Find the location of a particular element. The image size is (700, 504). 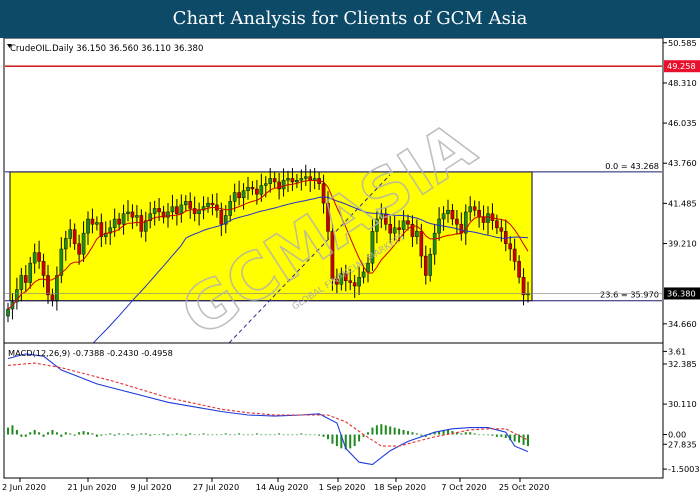

x-tick-label: 27 Jul 2020 is located at coordinates (216, 487).